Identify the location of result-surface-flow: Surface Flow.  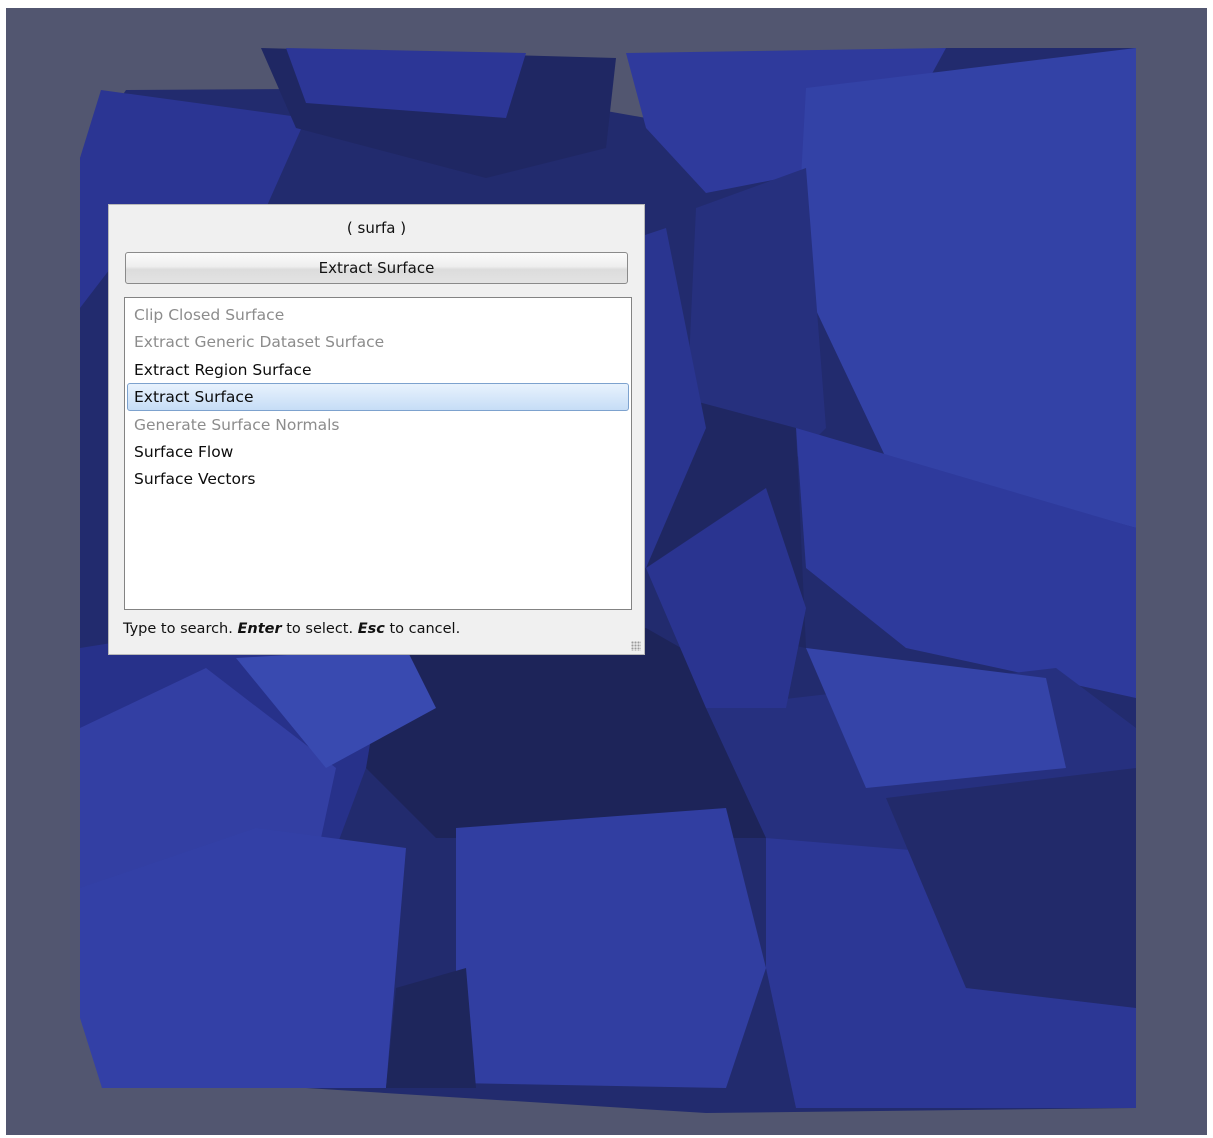
(378, 451).